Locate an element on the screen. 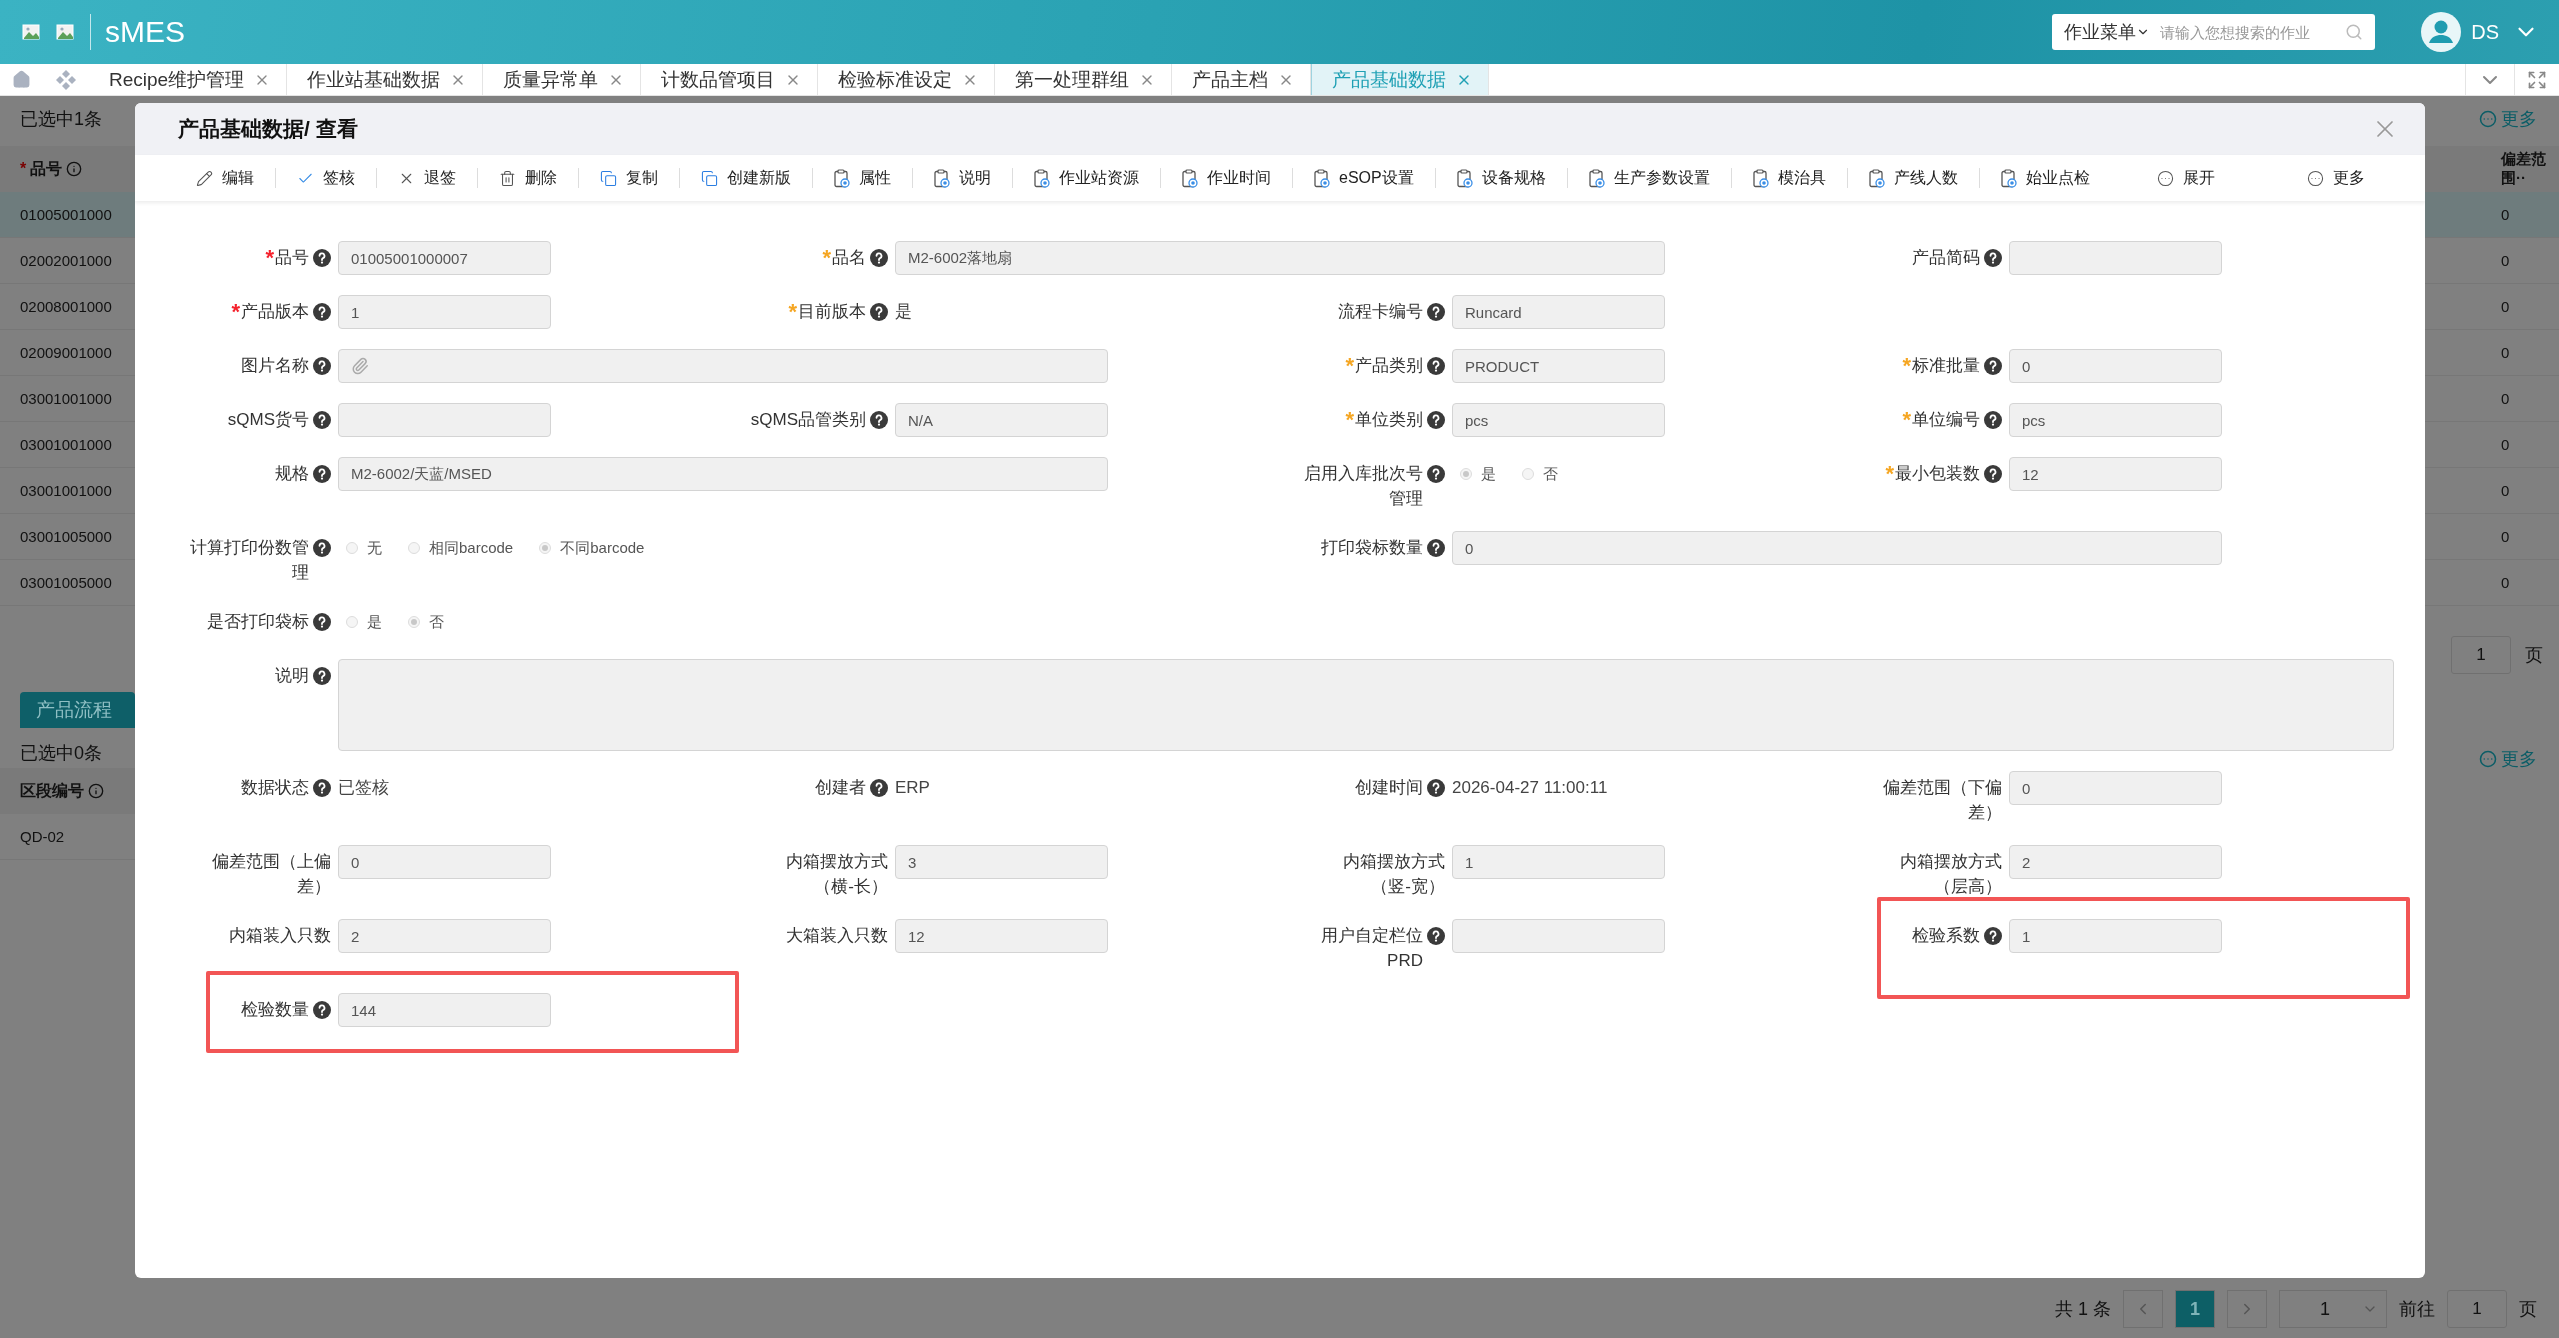  toolbar-button: 产线人数 is located at coordinates (1913, 178).